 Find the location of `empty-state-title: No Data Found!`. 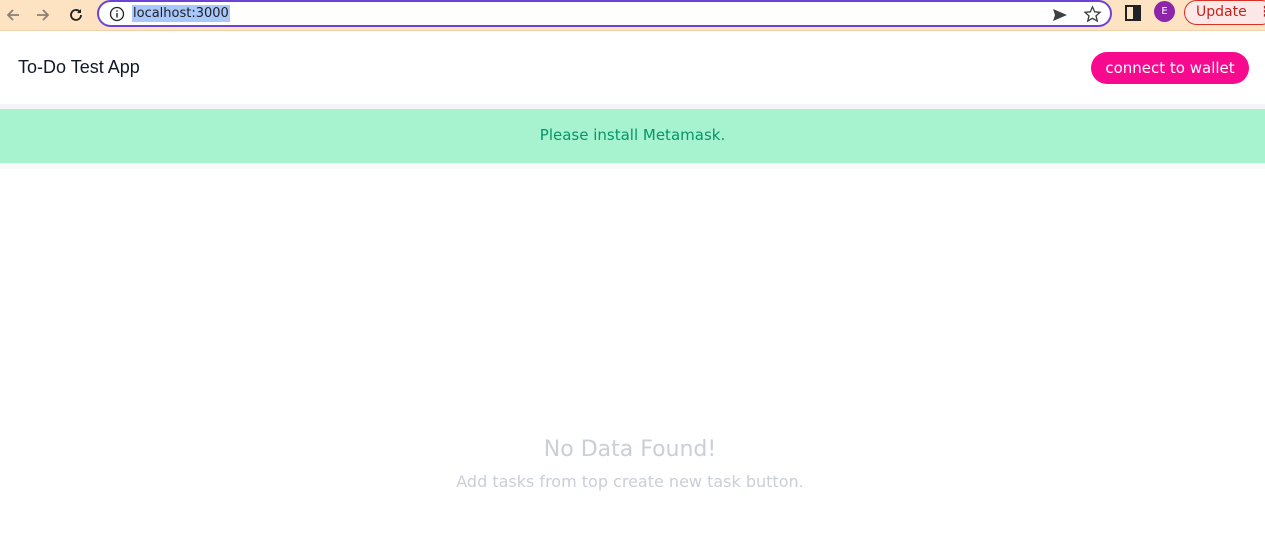

empty-state-title: No Data Found! is located at coordinates (630, 449).